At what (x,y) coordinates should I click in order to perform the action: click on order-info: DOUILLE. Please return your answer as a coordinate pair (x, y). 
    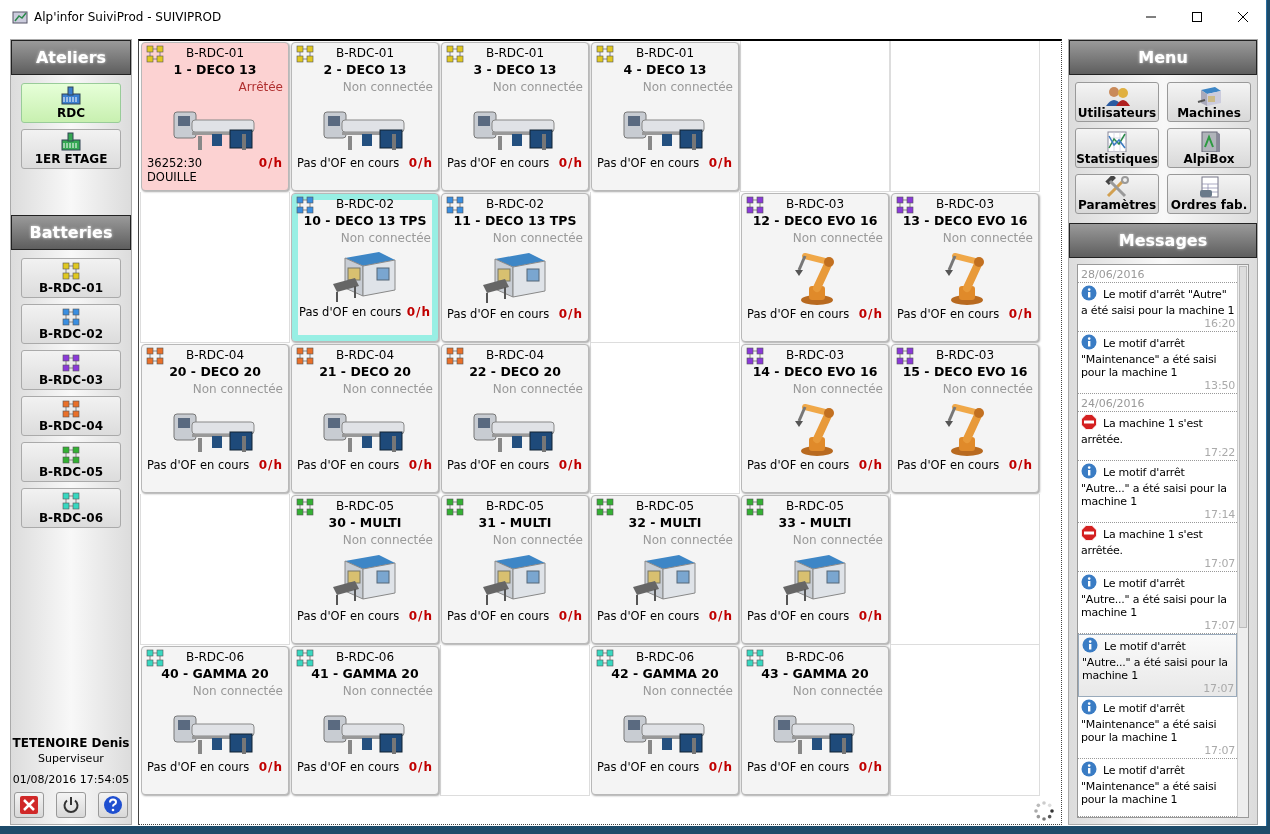
    Looking at the image, I should click on (172, 177).